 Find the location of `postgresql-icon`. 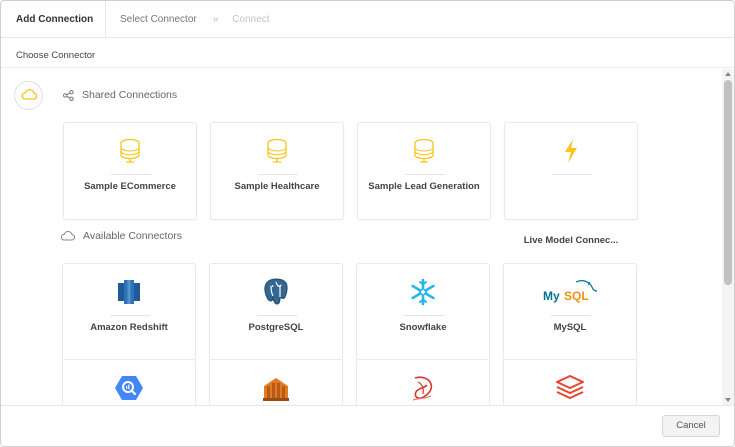

postgresql-icon is located at coordinates (276, 292).